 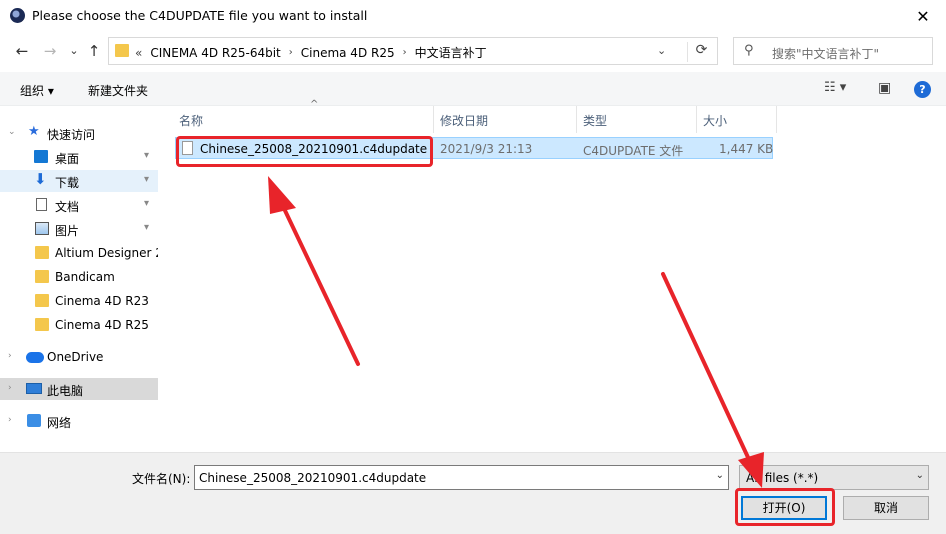 I want to click on file-icon, so click(x=187, y=148).